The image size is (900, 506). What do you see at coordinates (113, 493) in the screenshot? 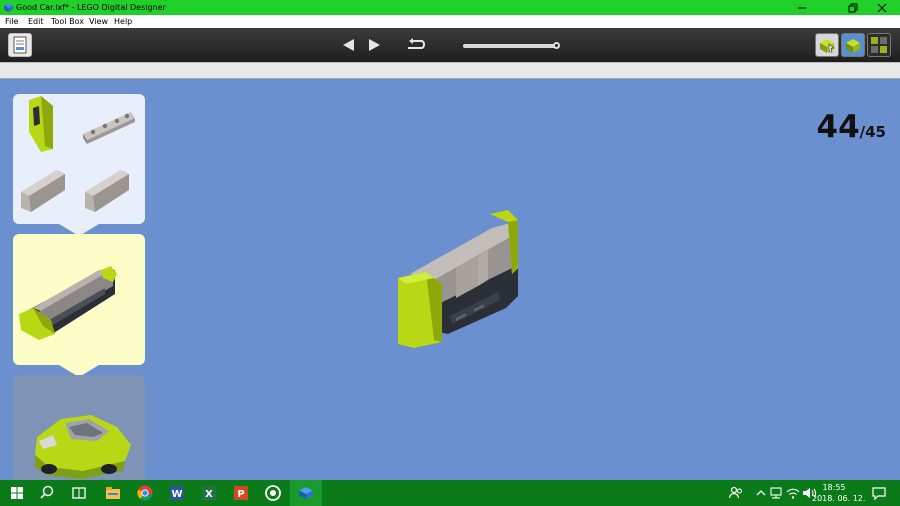
I see `file-explorer-icon` at bounding box center [113, 493].